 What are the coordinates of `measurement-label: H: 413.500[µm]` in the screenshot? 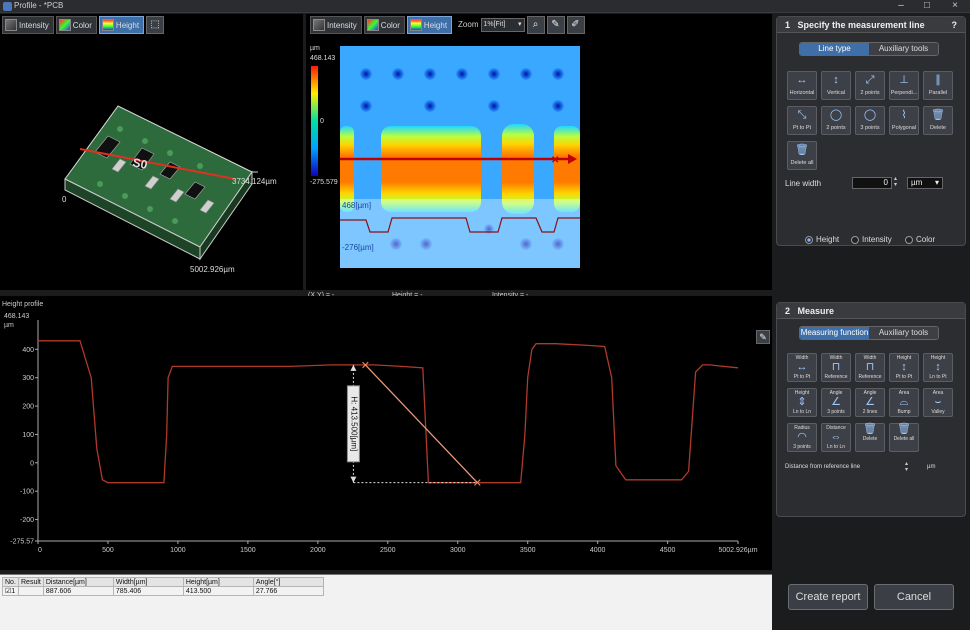 It's located at (353, 423).